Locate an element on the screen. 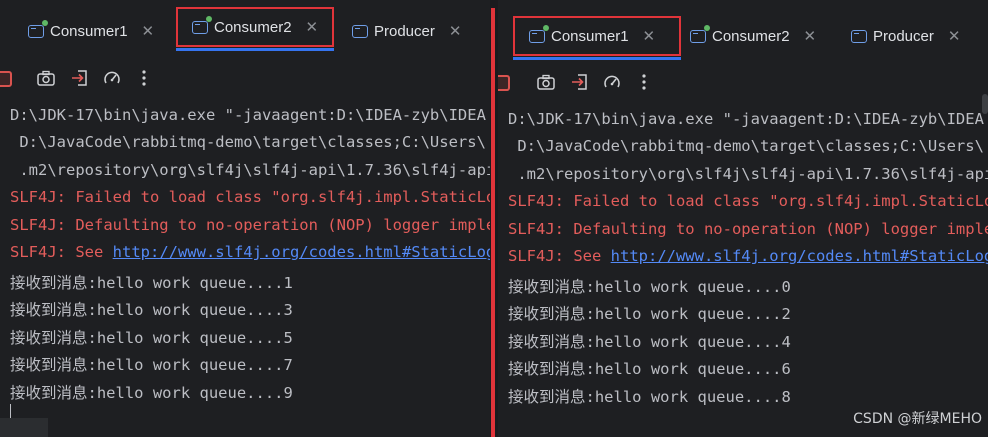  console-output-line: 接收到消息:hello work queue....0 is located at coordinates (649, 286).